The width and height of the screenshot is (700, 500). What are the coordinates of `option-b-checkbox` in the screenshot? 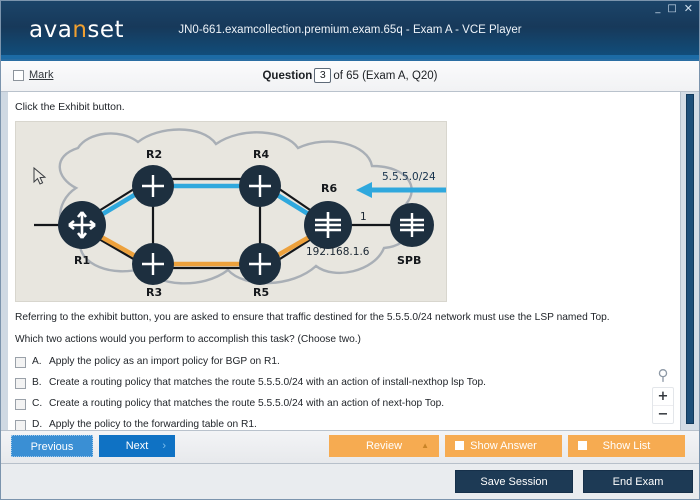 It's located at (20, 383).